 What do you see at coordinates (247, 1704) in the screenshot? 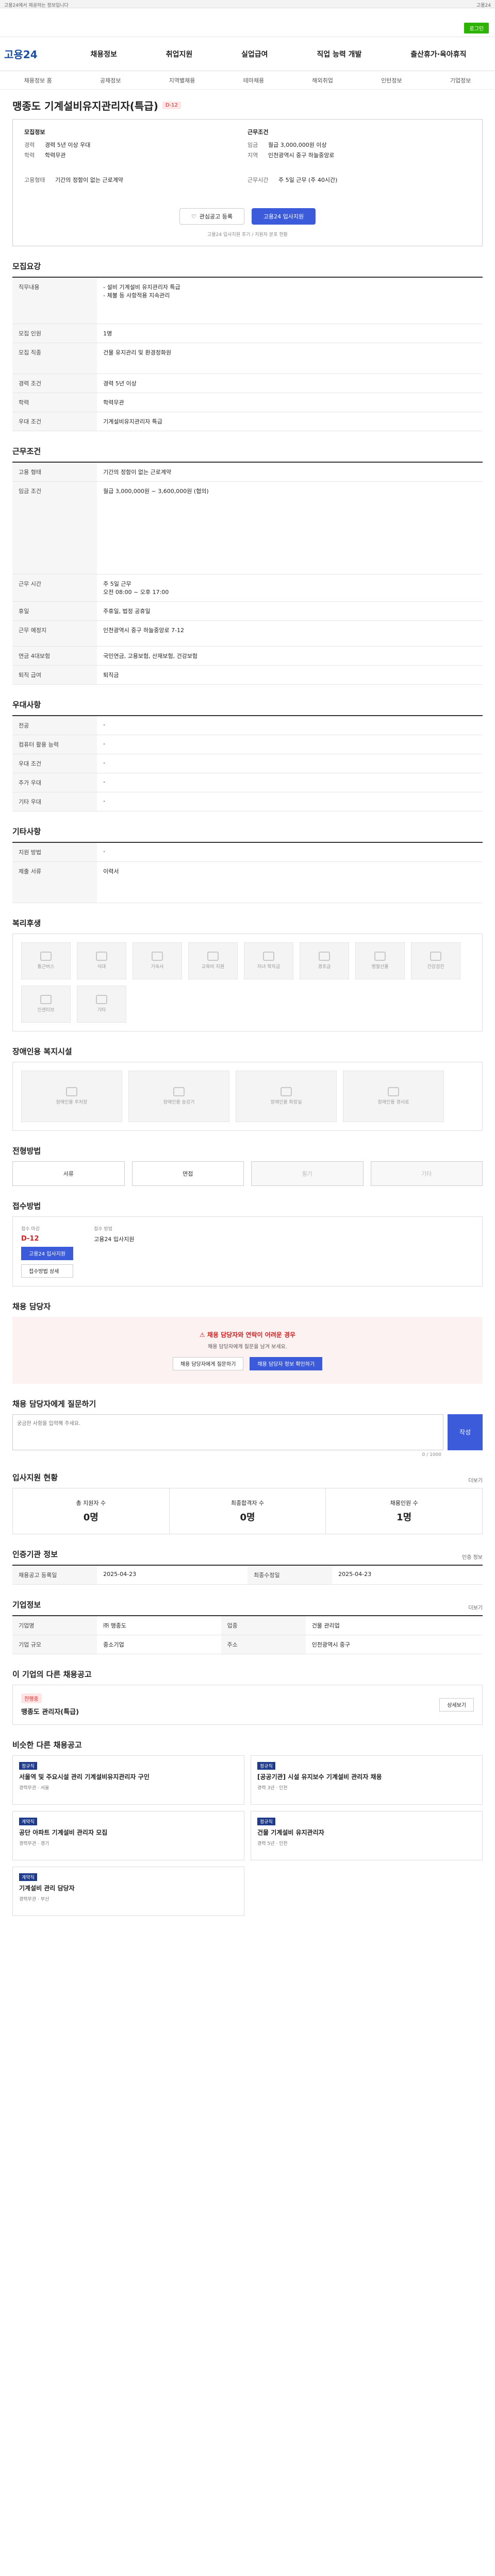
I see `related-job-item: 진행중 맹종도 관리자(특급) 상세보기` at bounding box center [247, 1704].